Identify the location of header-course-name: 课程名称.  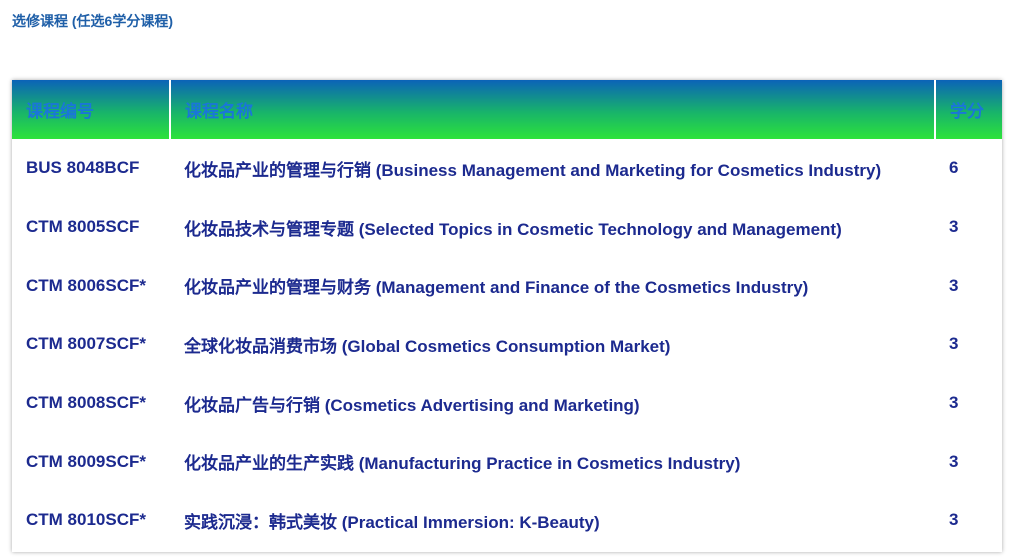
(553, 109).